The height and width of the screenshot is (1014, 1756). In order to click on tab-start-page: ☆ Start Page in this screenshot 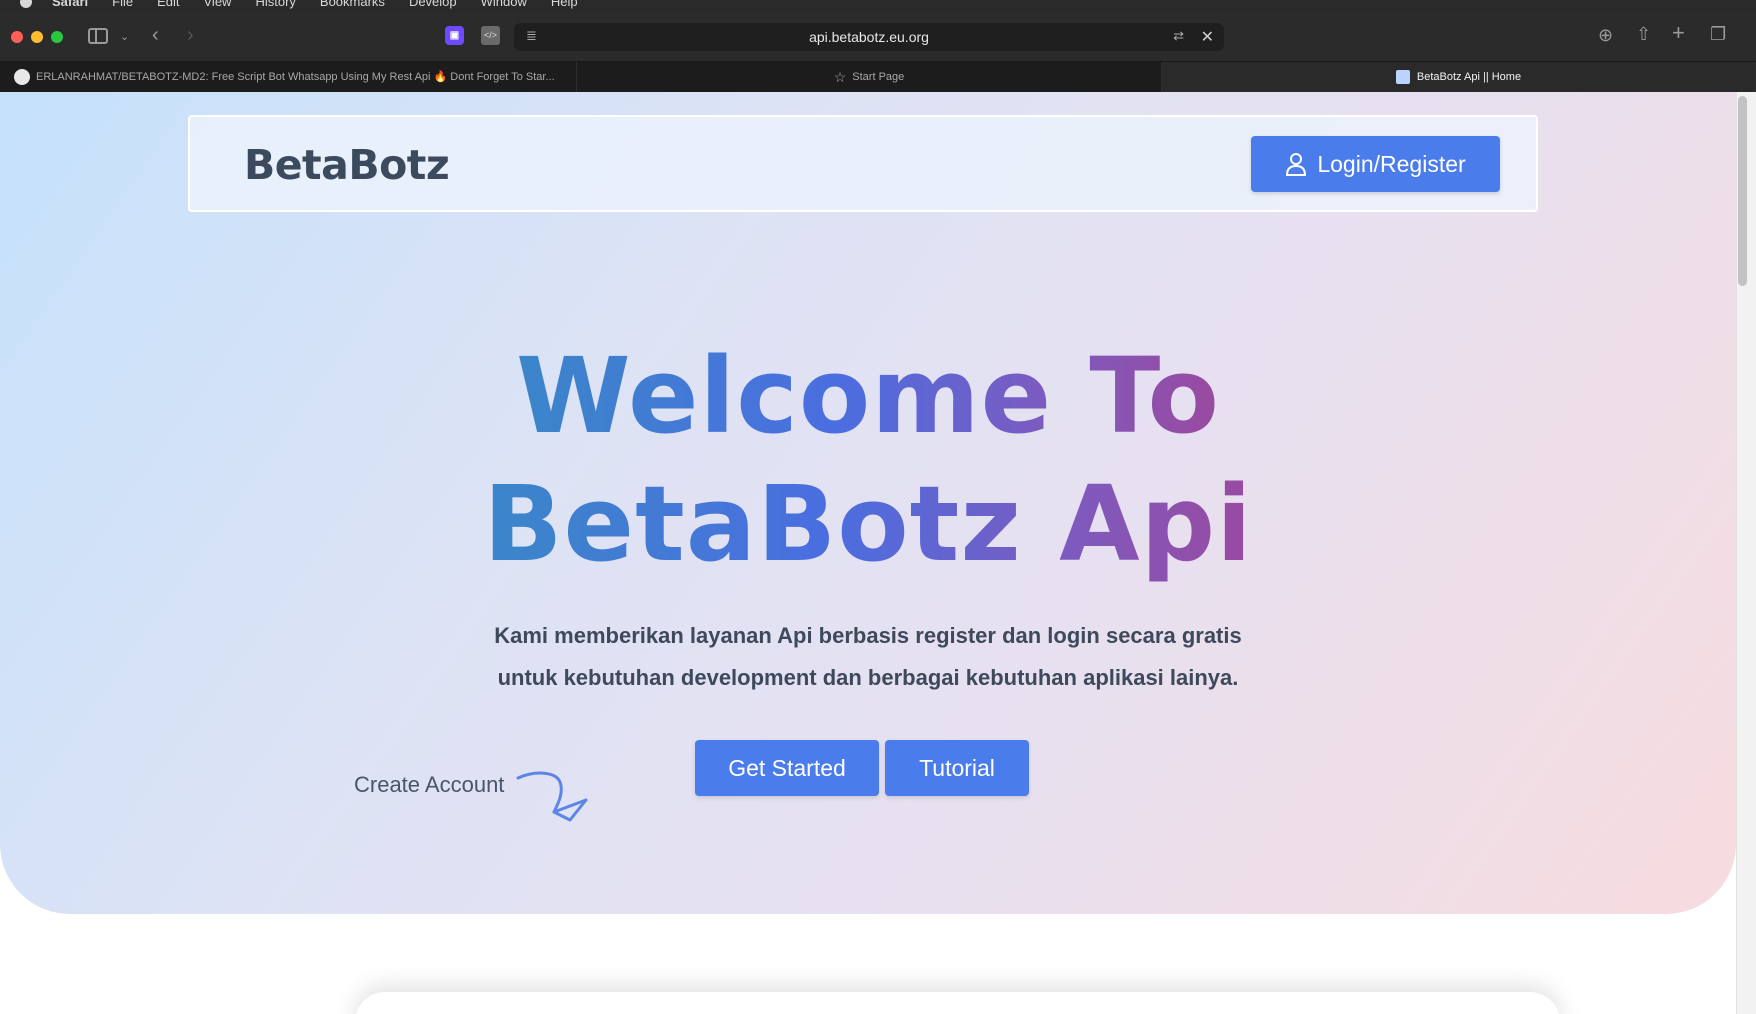, I will do `click(869, 77)`.